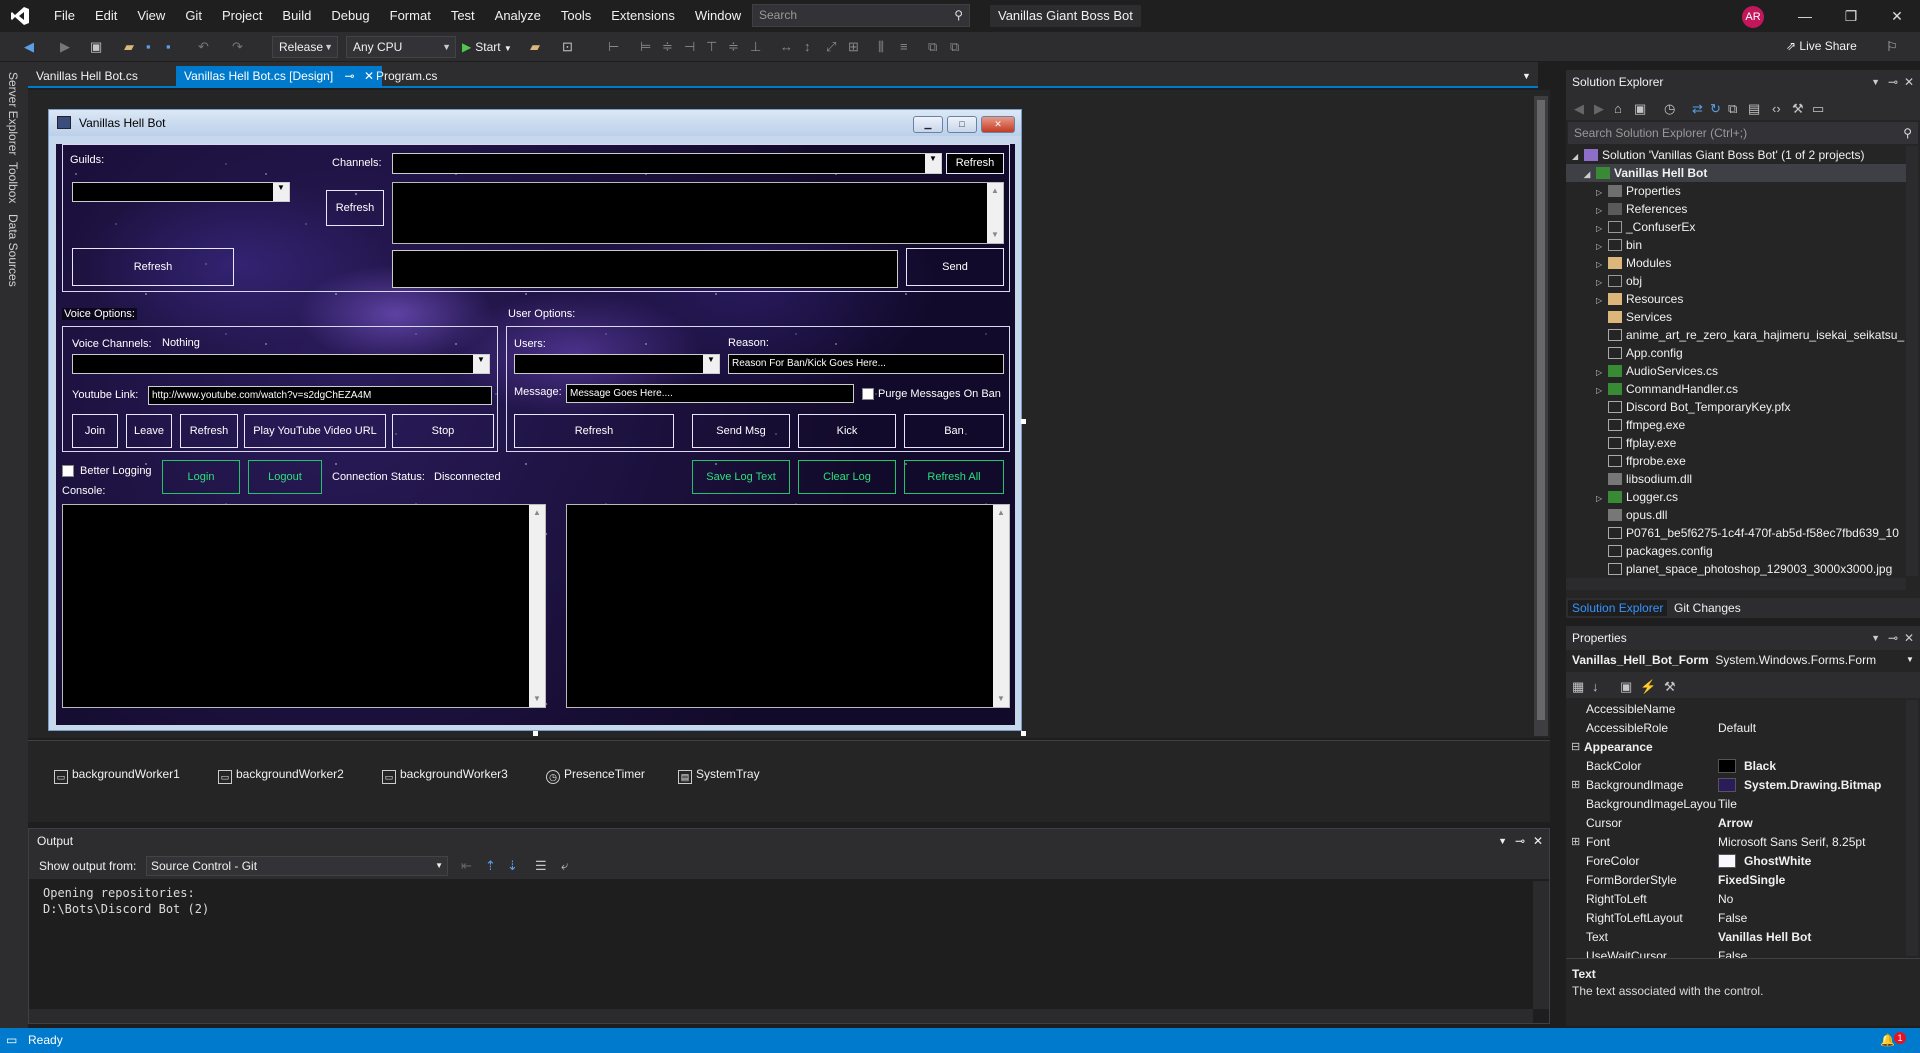 The height and width of the screenshot is (1053, 1920). What do you see at coordinates (645, 269) in the screenshot?
I see `send-message-textbox` at bounding box center [645, 269].